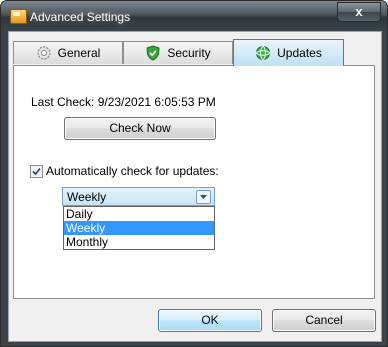 This screenshot has height=347, width=388. I want to click on close-button: x, so click(359, 12).